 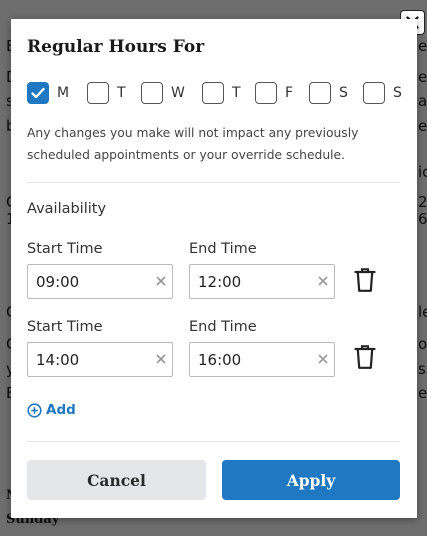 I want to click on end-time-input: 12:00, so click(x=262, y=281).